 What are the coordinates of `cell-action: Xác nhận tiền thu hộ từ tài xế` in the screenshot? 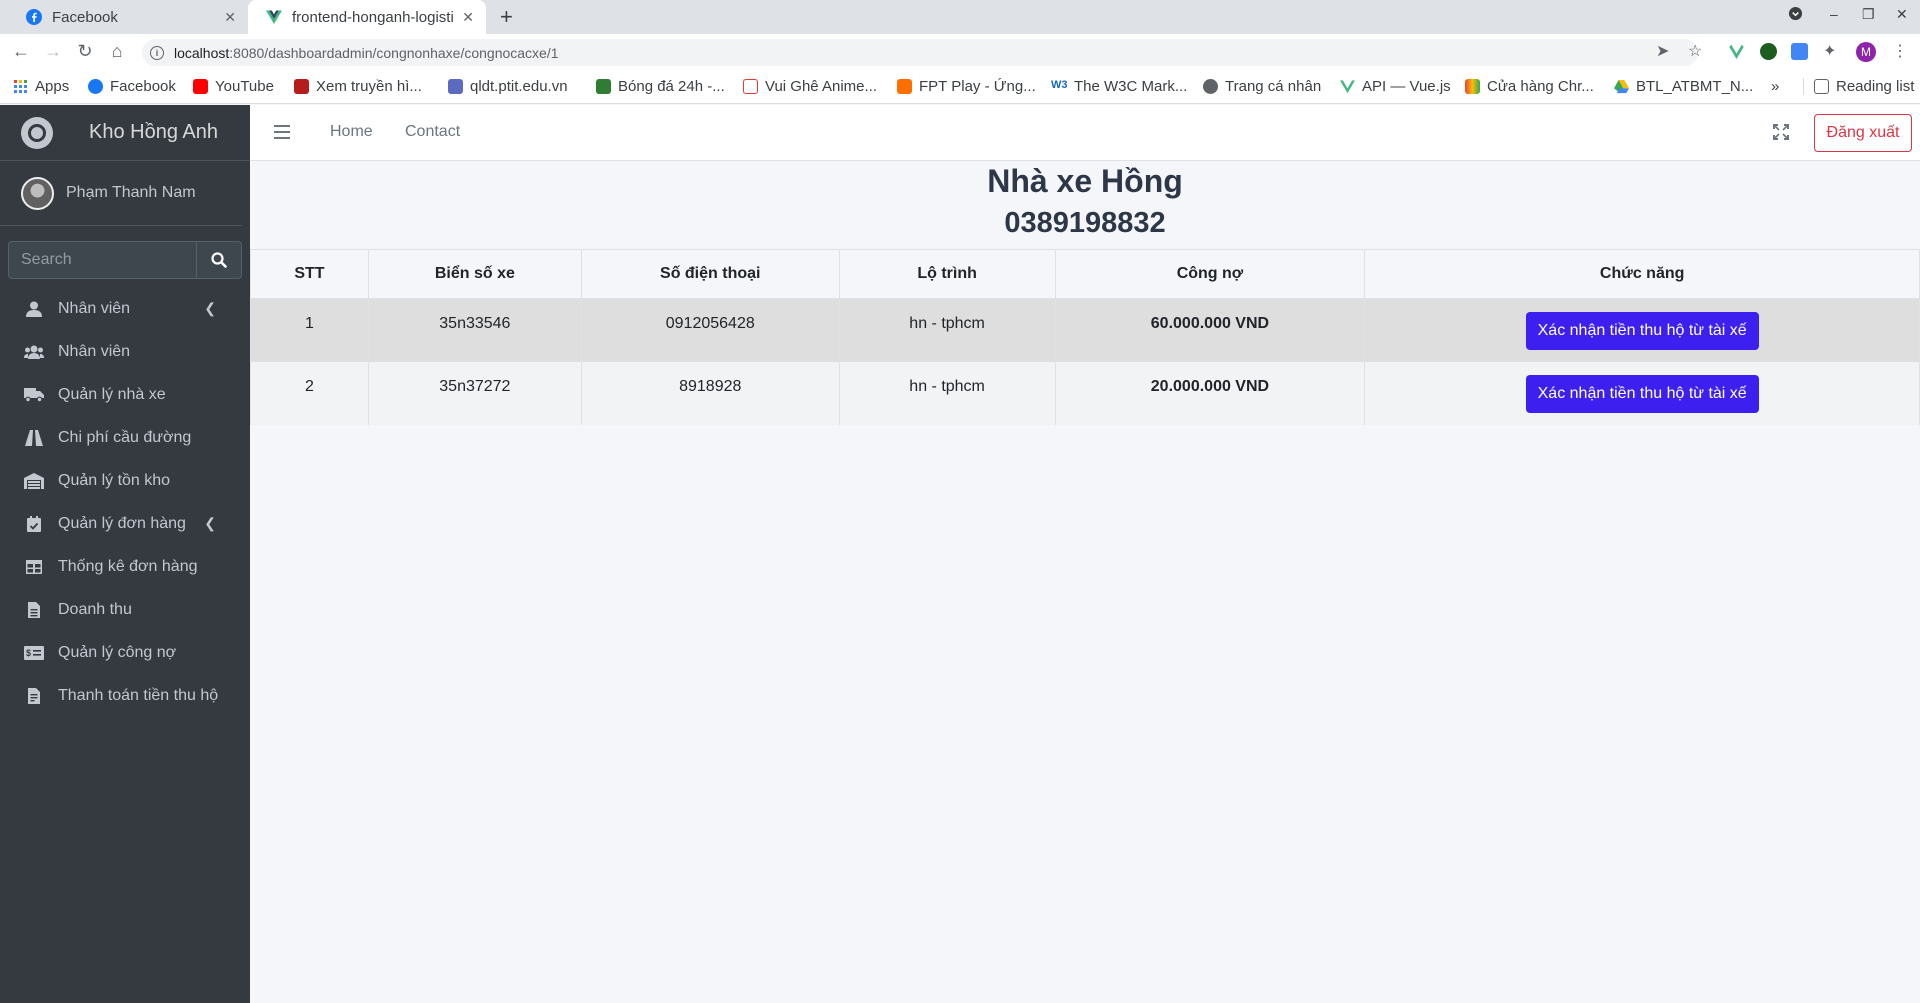 It's located at (1642, 330).